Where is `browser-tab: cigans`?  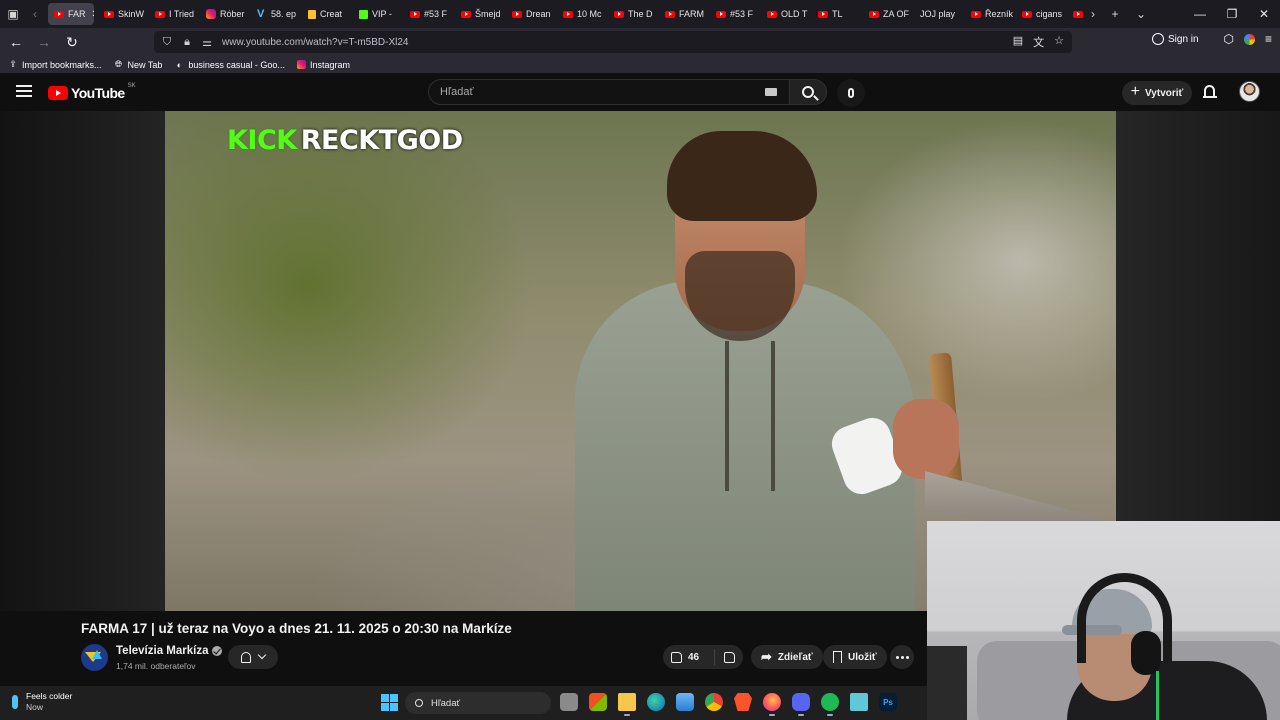 browser-tab: cigans is located at coordinates (1041, 14).